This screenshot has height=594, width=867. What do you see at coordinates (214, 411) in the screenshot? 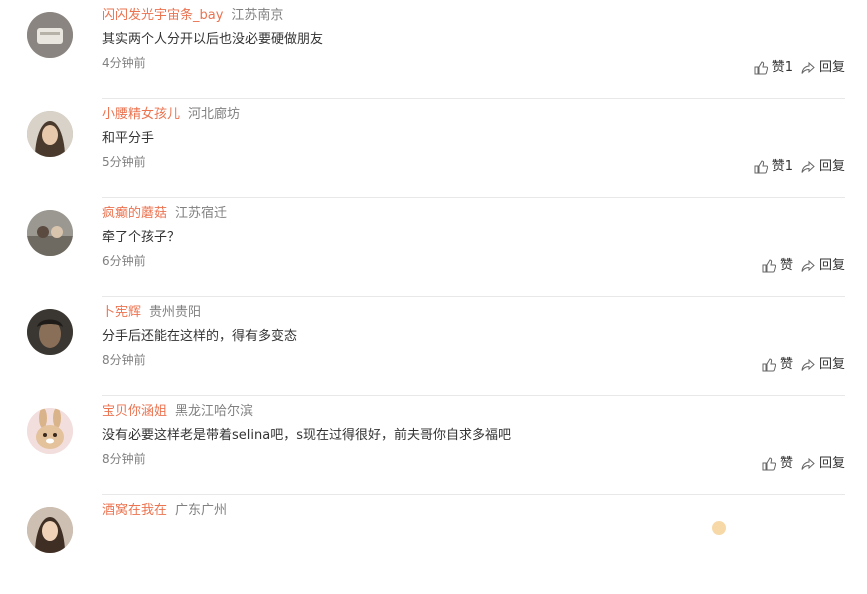
I see `location: 黑龙江哈尔滨` at bounding box center [214, 411].